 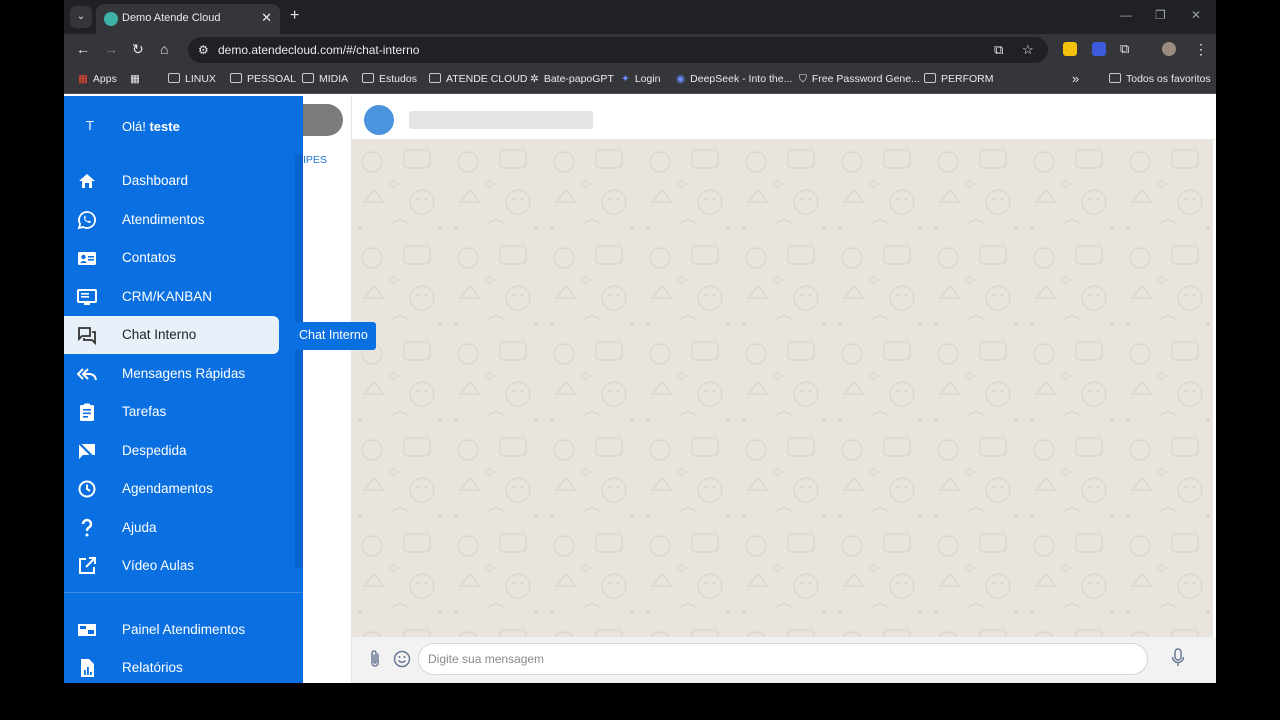 I want to click on sidebar-divider, so click(x=183, y=592).